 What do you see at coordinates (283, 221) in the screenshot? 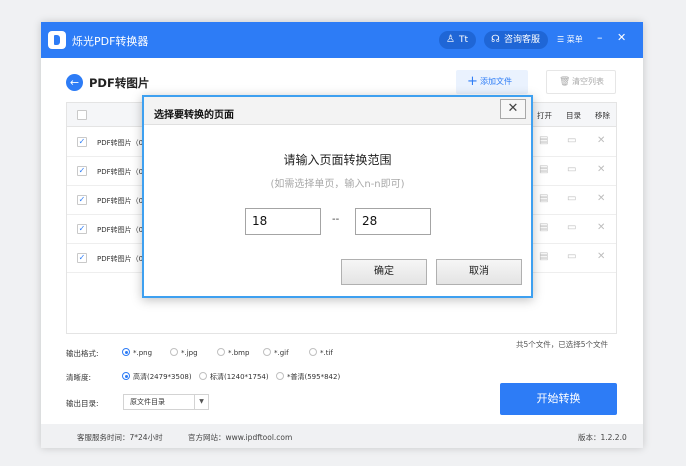
I see `page-from-input: 18` at bounding box center [283, 221].